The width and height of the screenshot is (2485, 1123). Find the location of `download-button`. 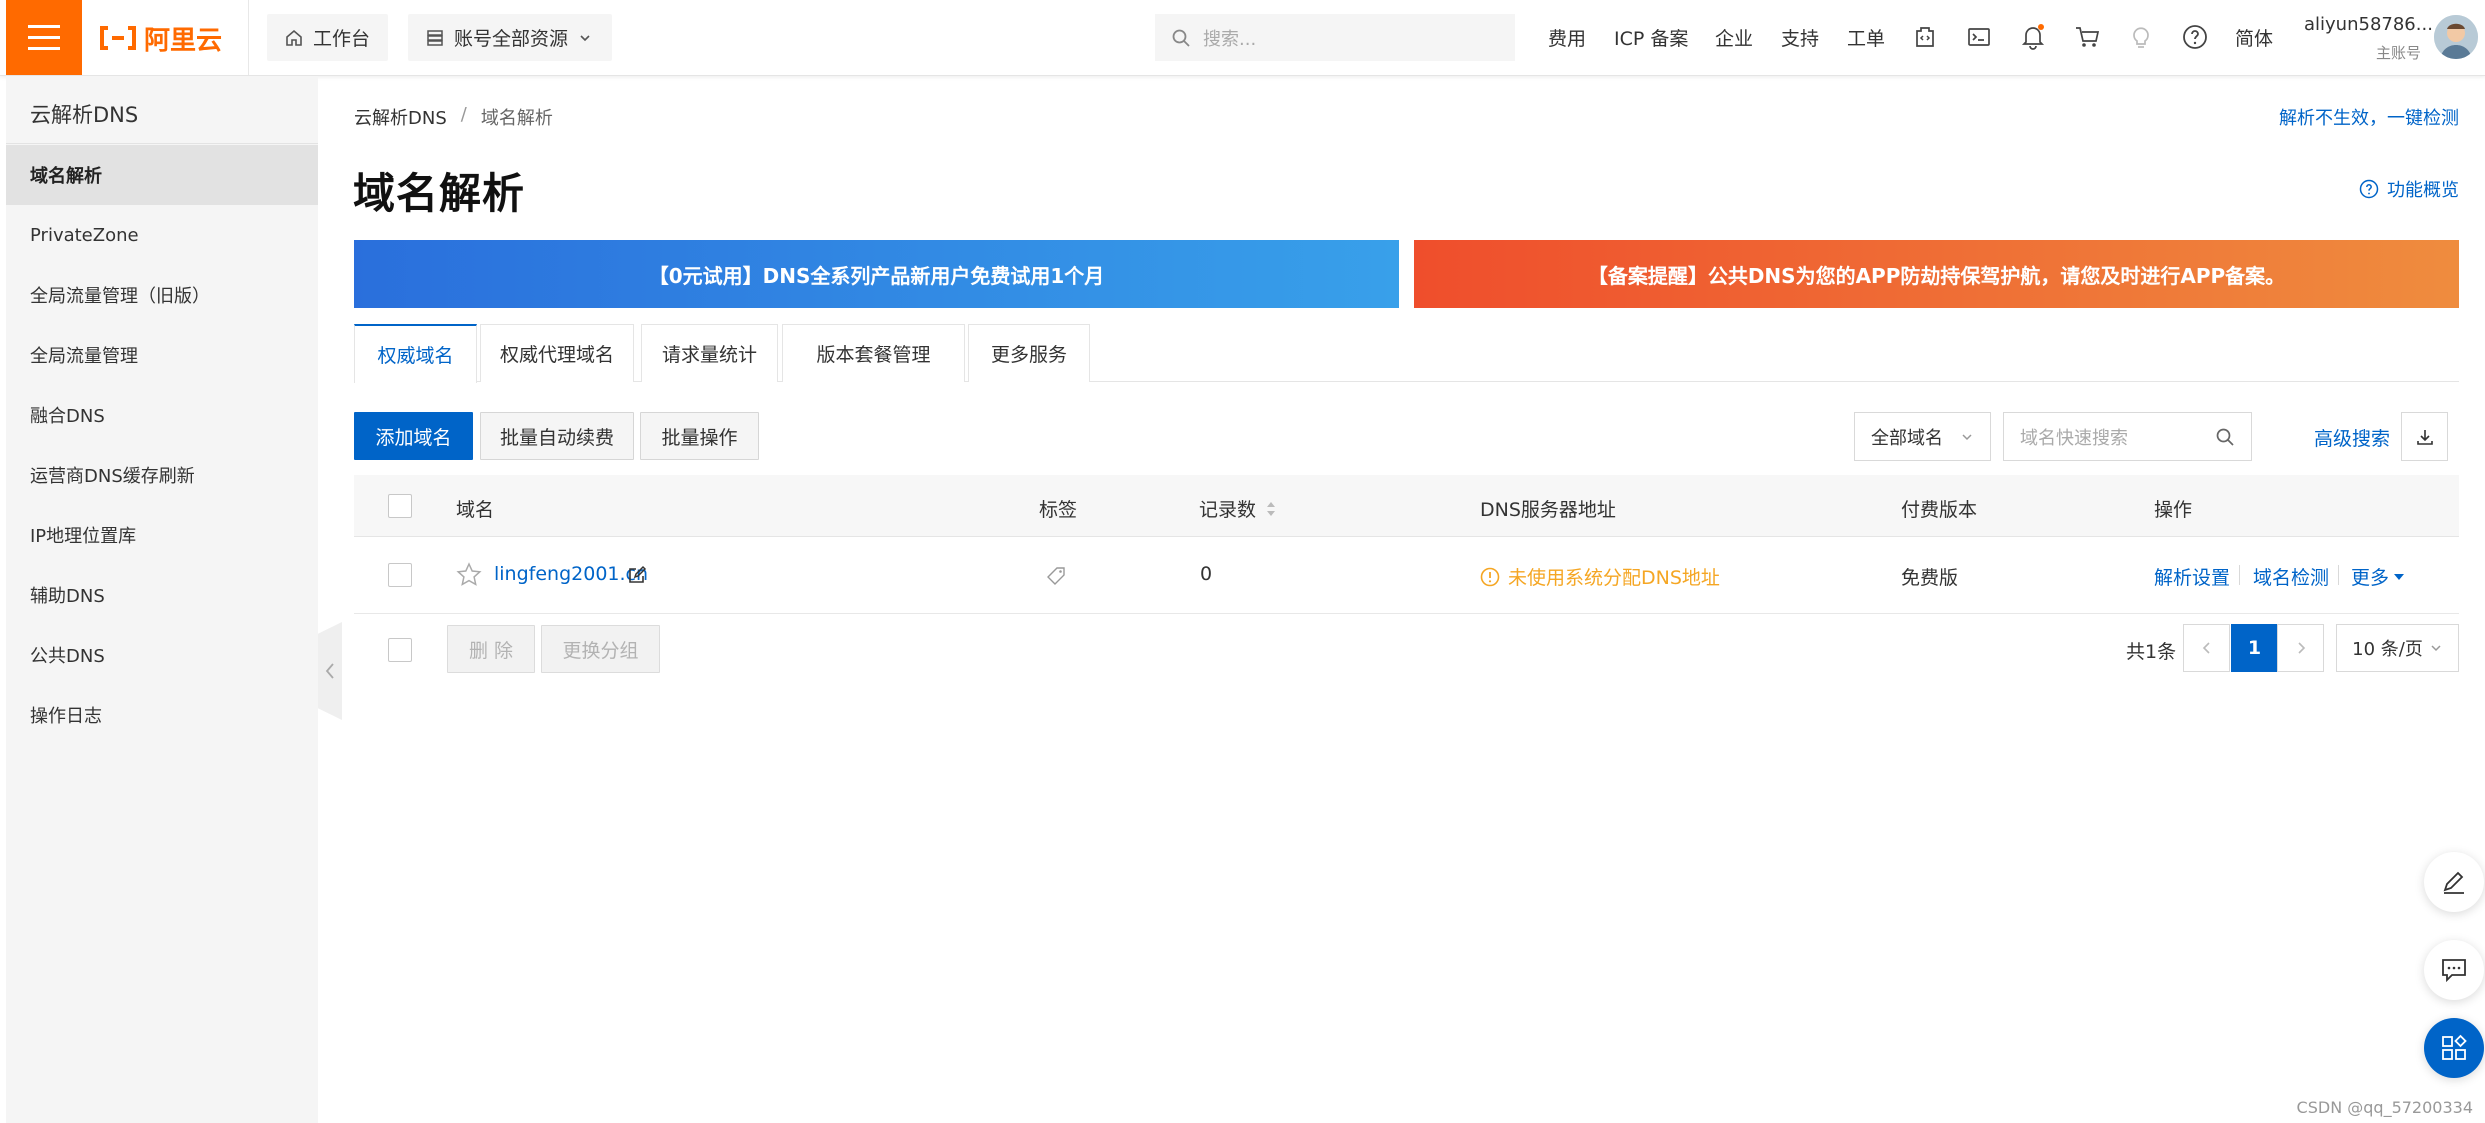

download-button is located at coordinates (2424, 436).